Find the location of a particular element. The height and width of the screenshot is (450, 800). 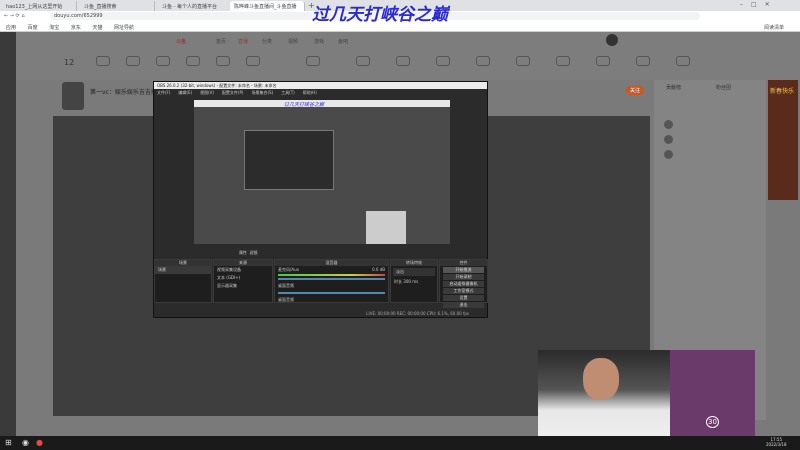

room-toolbar: 12 is located at coordinates (408, 65).